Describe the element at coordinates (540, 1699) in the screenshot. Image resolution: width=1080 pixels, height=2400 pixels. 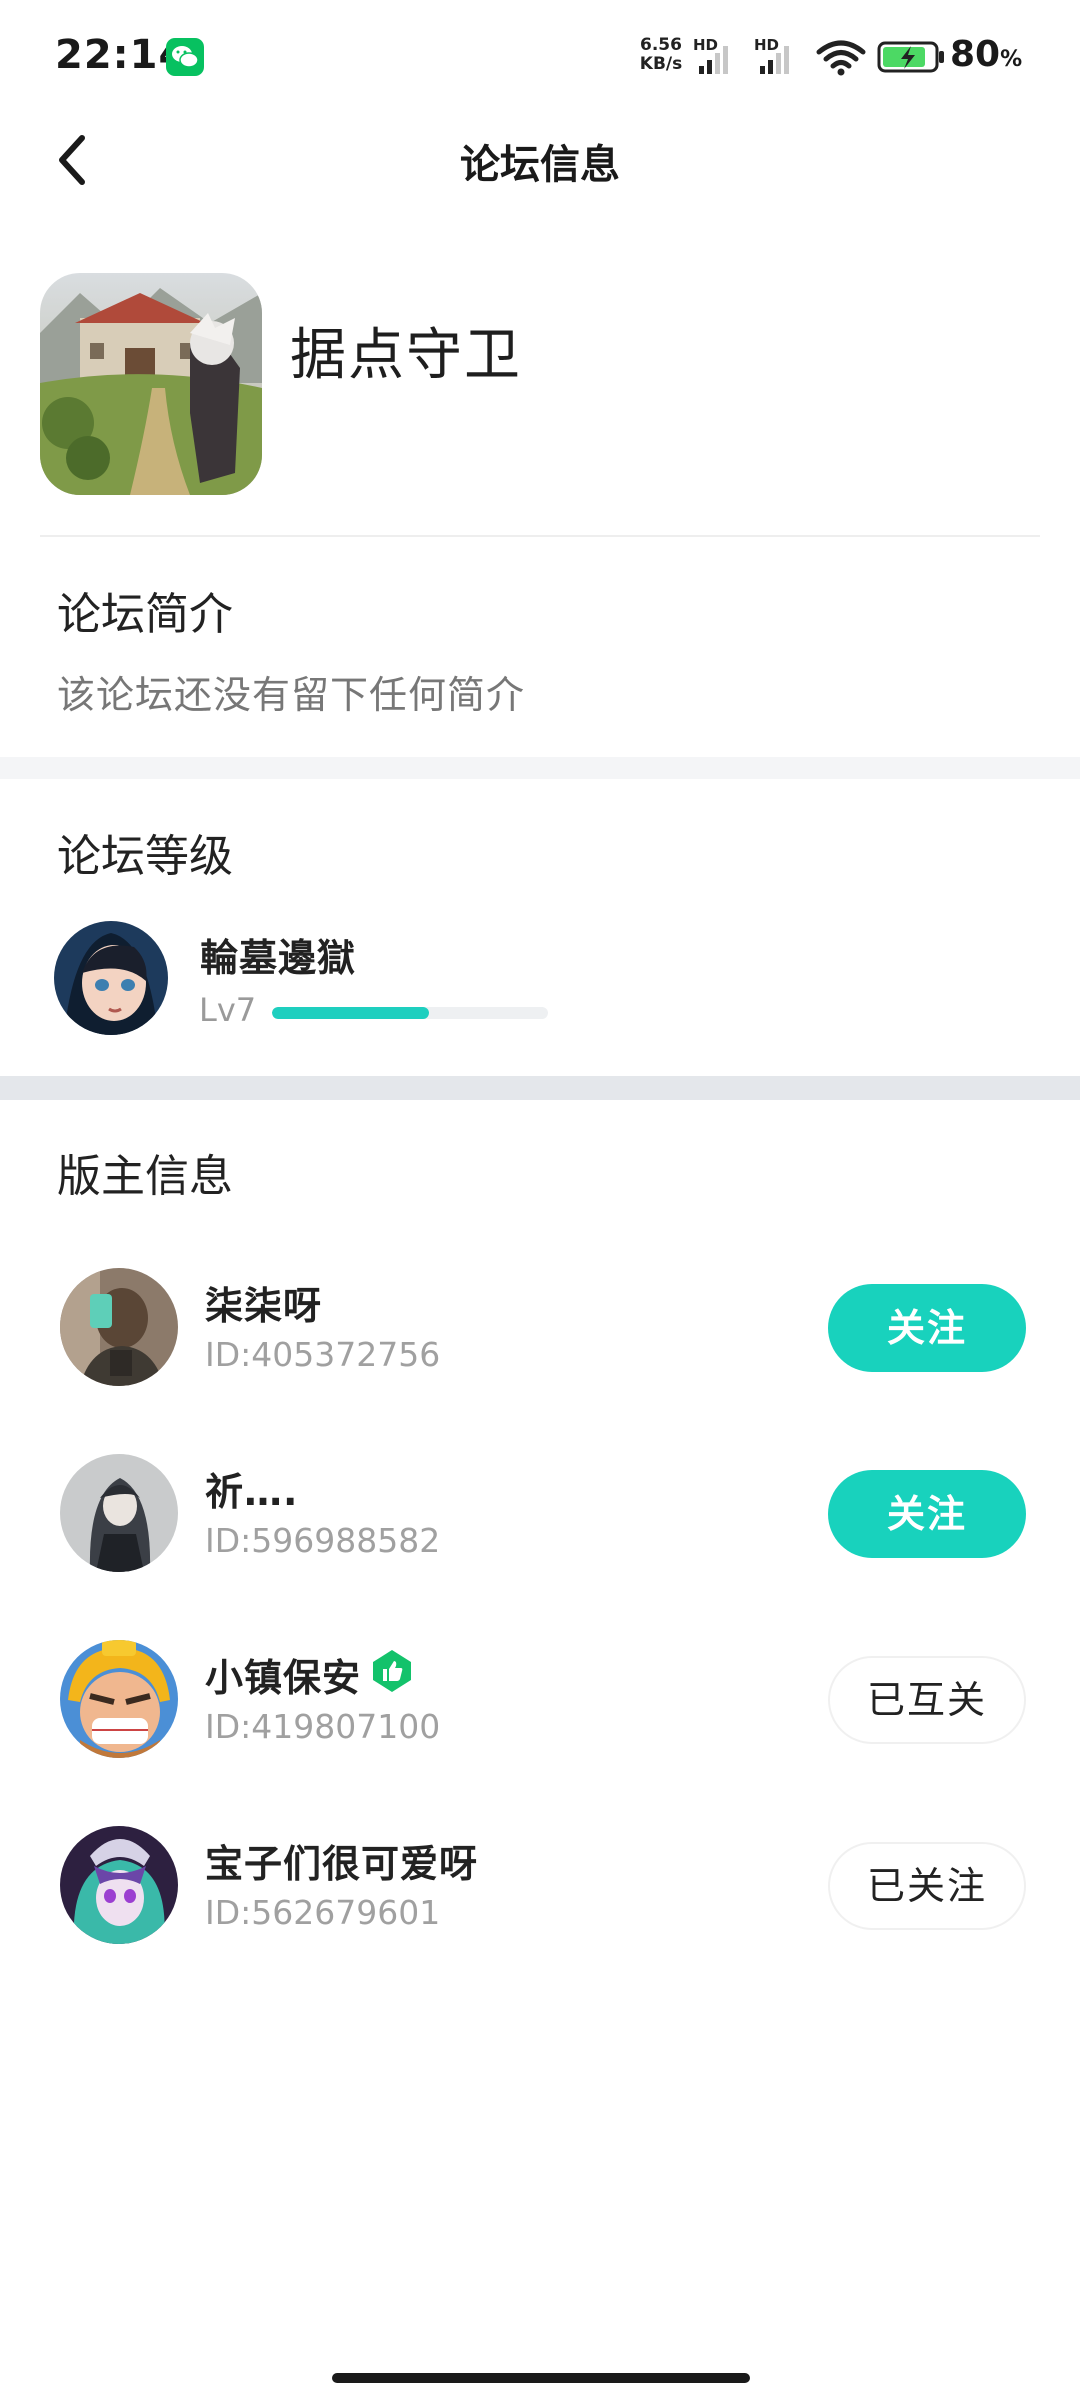
I see `moderator-row: 小镇保安 ID:419807100 已互关` at that location.